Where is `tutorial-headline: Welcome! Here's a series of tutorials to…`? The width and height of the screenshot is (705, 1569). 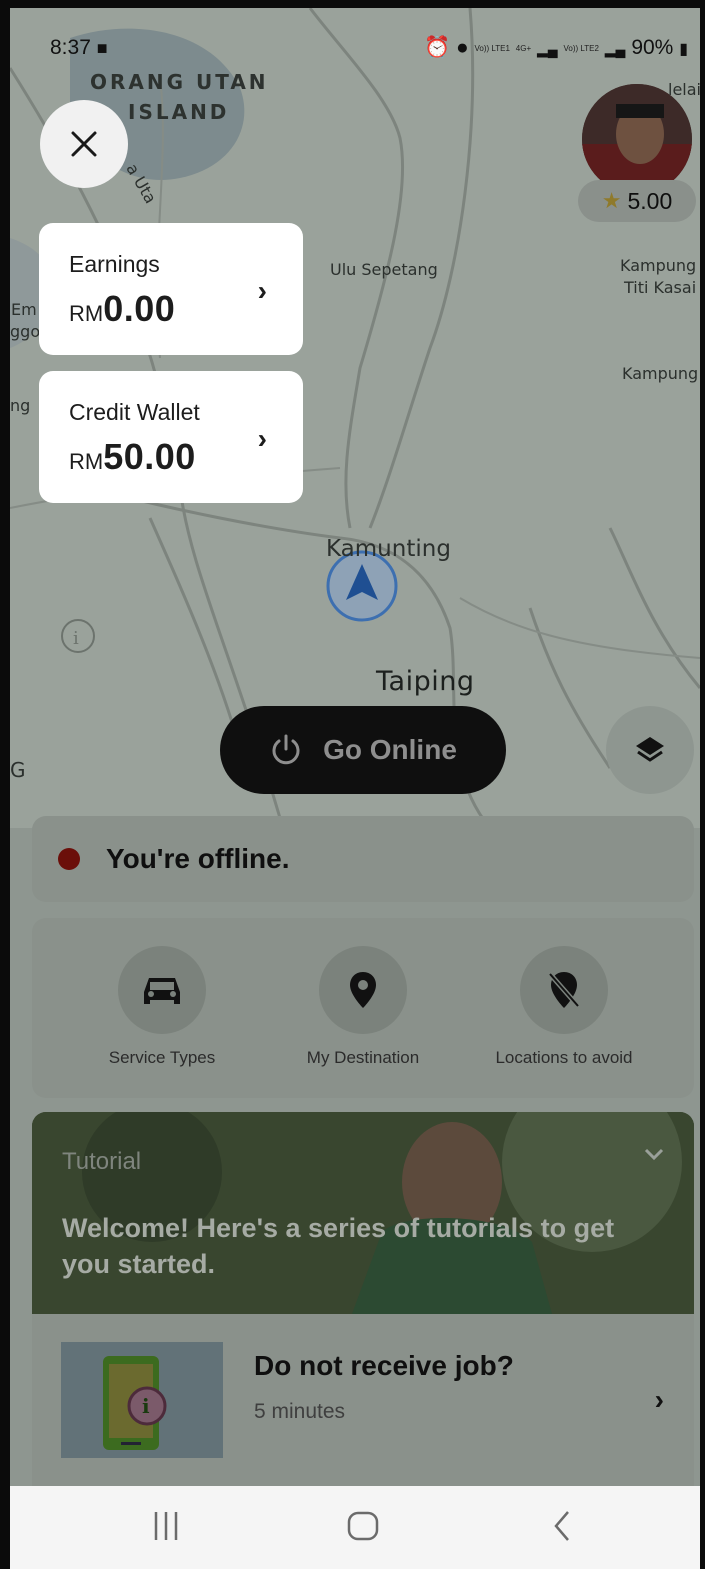
tutorial-headline: Welcome! Here's a series of tutorials to… is located at coordinates (338, 1246).